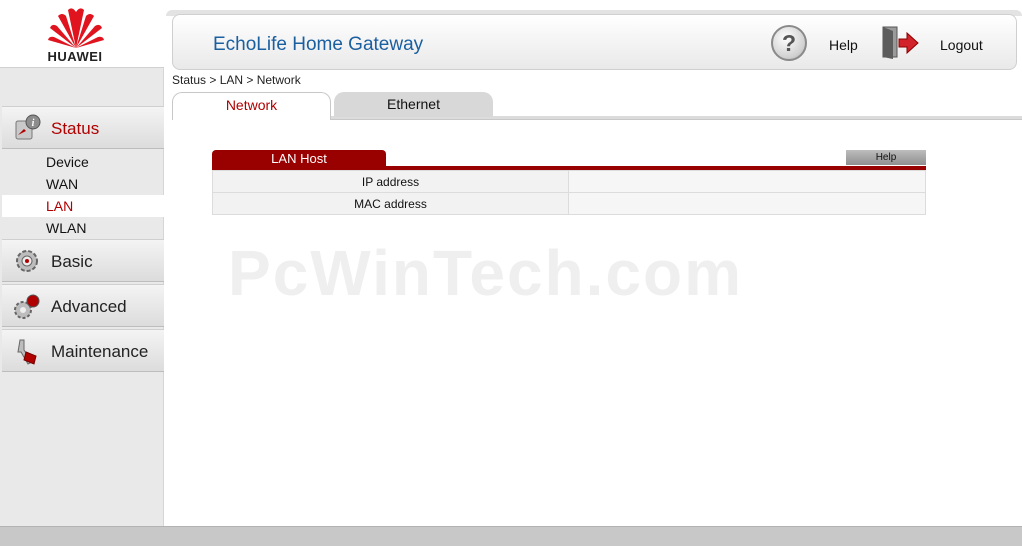 This screenshot has height=546, width=1022. I want to click on breadcrumb: Status > LAN > Network, so click(236, 80).